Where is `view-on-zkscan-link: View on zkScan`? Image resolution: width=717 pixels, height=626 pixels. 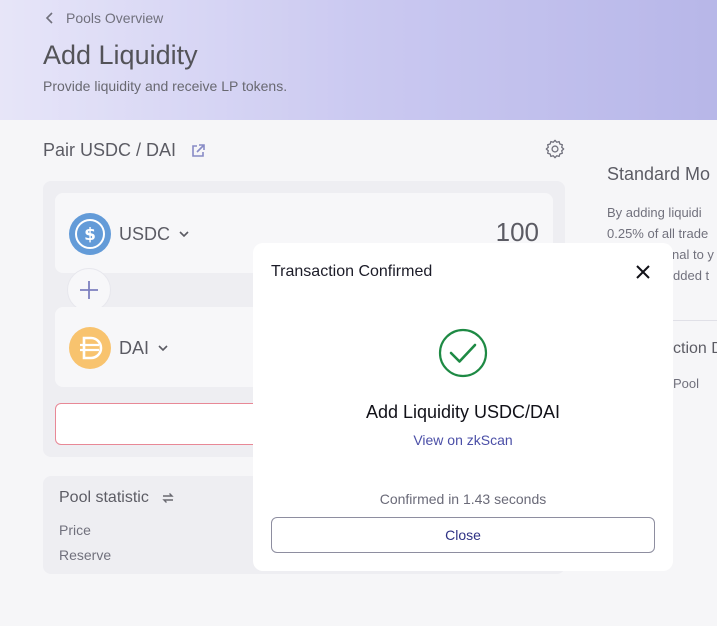
view-on-zkscan-link: View on zkScan is located at coordinates (463, 440).